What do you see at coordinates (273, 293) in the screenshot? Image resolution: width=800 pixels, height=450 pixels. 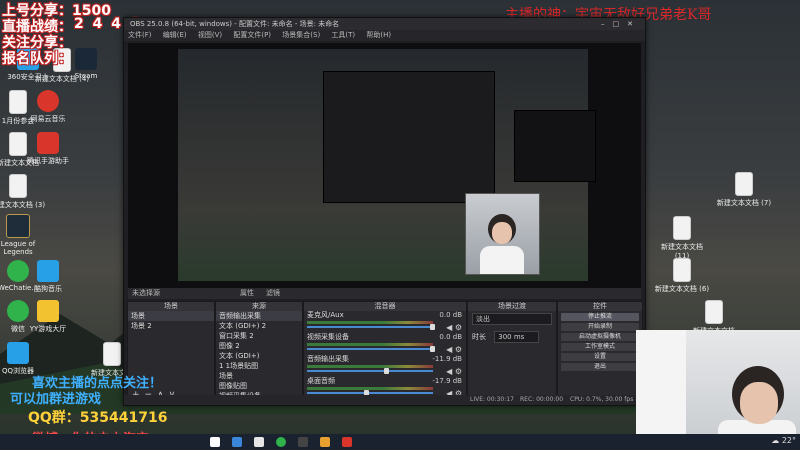 I see `filters-button: 滤镜` at bounding box center [273, 293].